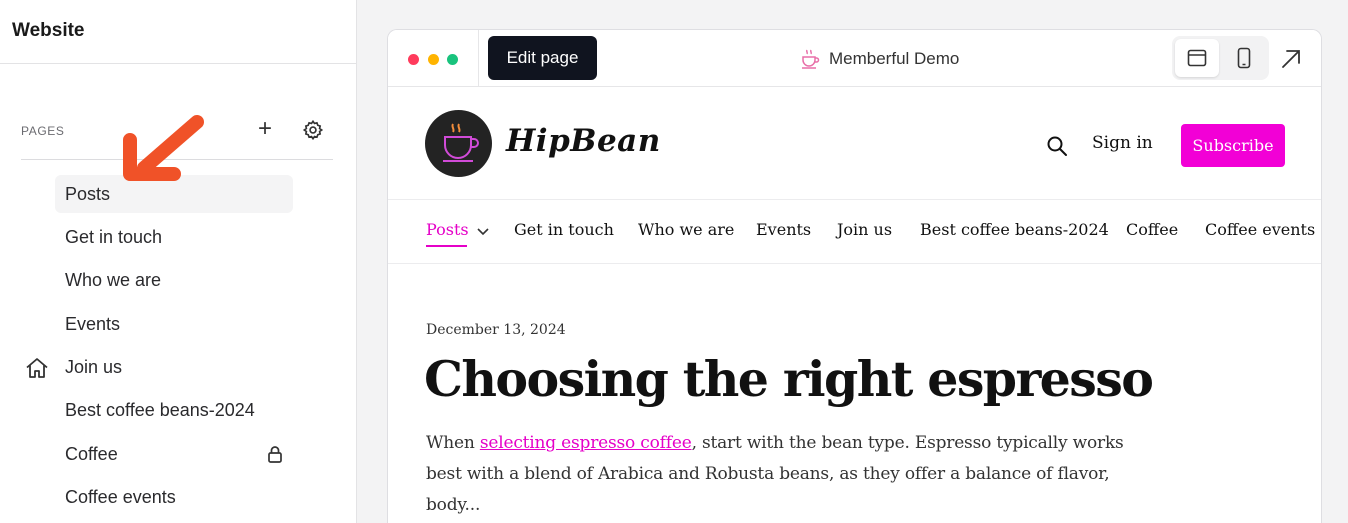 Image resolution: width=1348 pixels, height=523 pixels. I want to click on nav-item-events: Events, so click(783, 229).